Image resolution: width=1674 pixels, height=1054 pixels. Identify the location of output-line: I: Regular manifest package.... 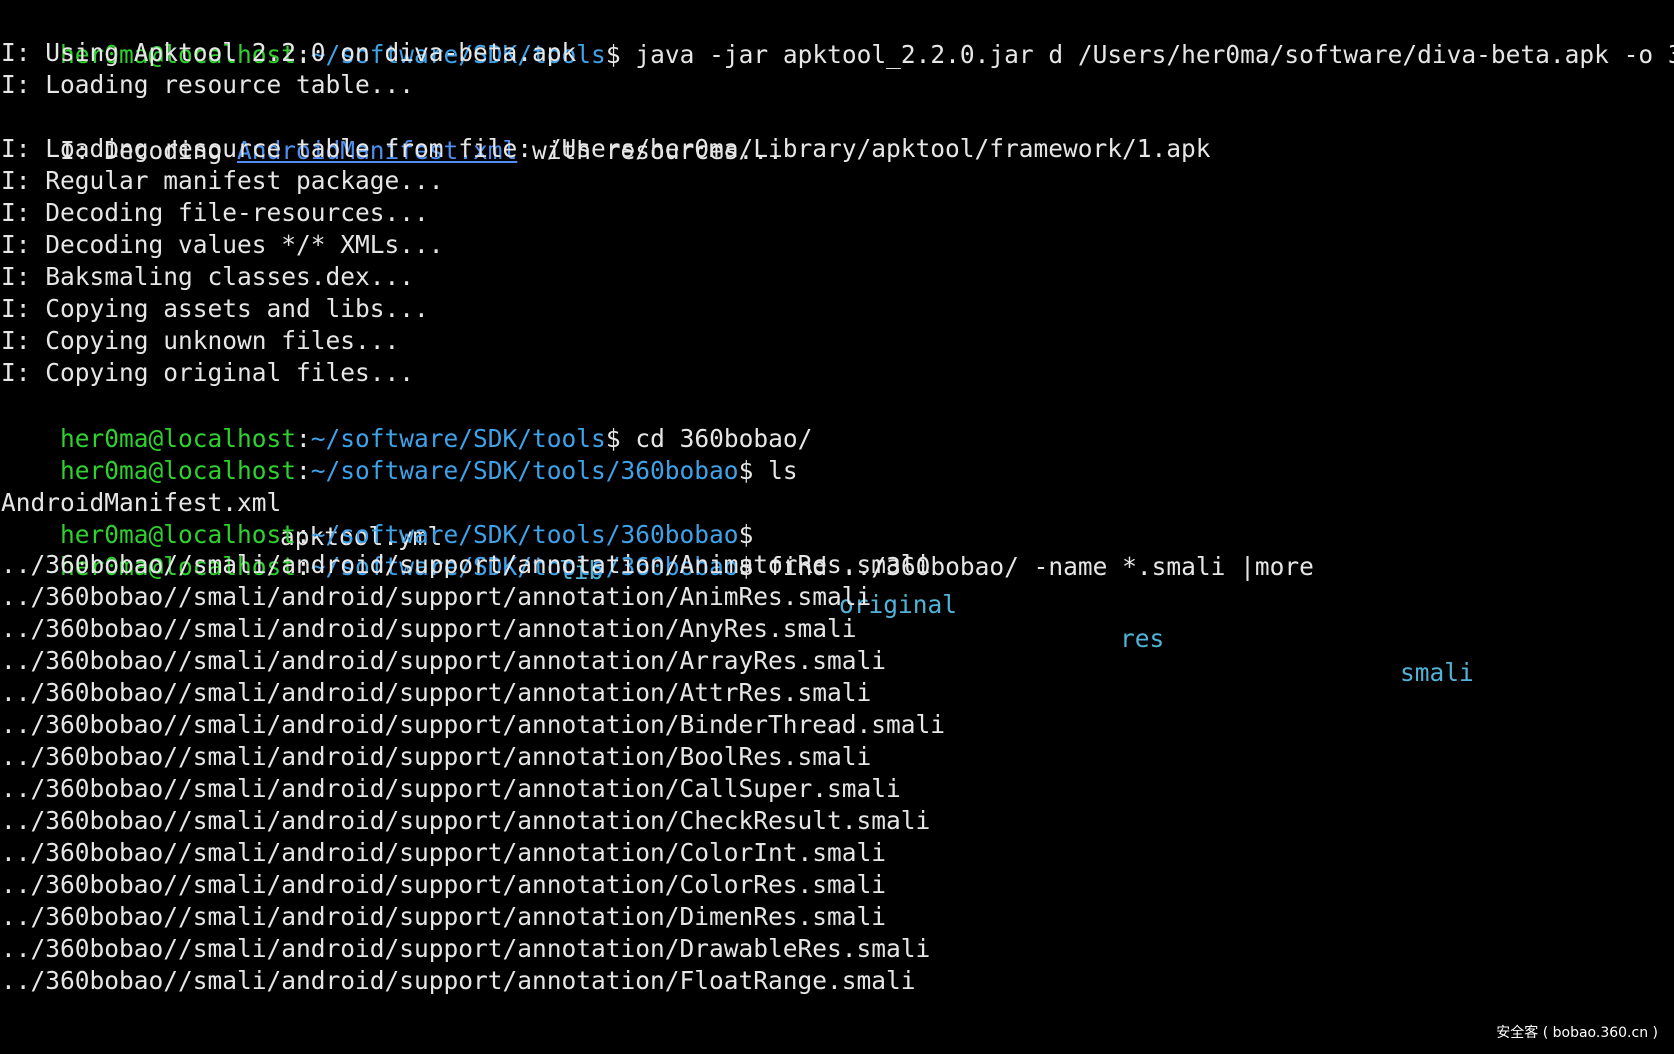
(222, 180).